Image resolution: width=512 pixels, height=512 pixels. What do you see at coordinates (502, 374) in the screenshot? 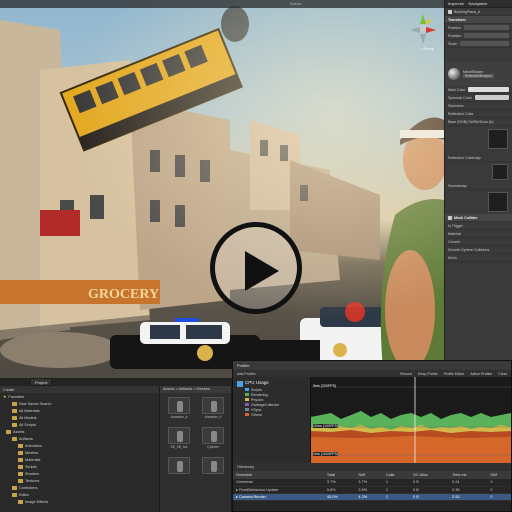
I see `clear-button: Clear` at bounding box center [502, 374].